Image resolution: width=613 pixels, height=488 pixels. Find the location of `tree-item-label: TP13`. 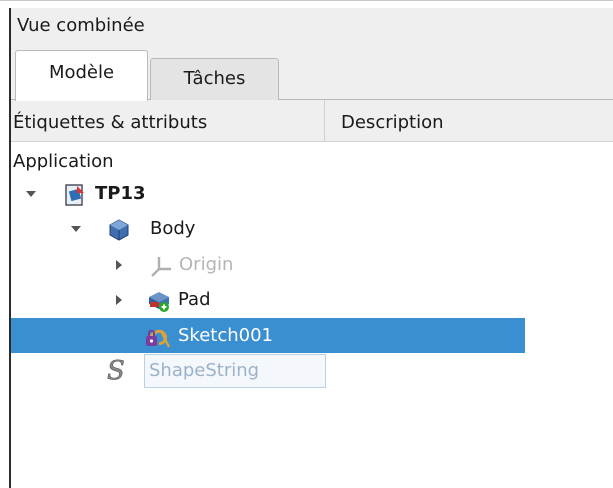

tree-item-label: TP13 is located at coordinates (120, 193).